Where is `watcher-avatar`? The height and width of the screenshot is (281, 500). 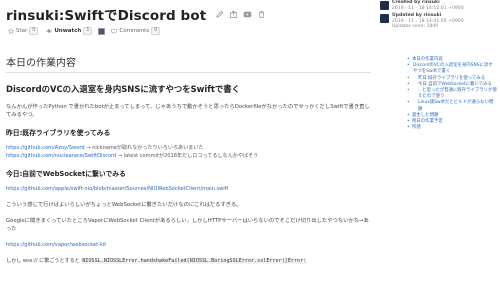
watcher-avatar is located at coordinates (102, 31).